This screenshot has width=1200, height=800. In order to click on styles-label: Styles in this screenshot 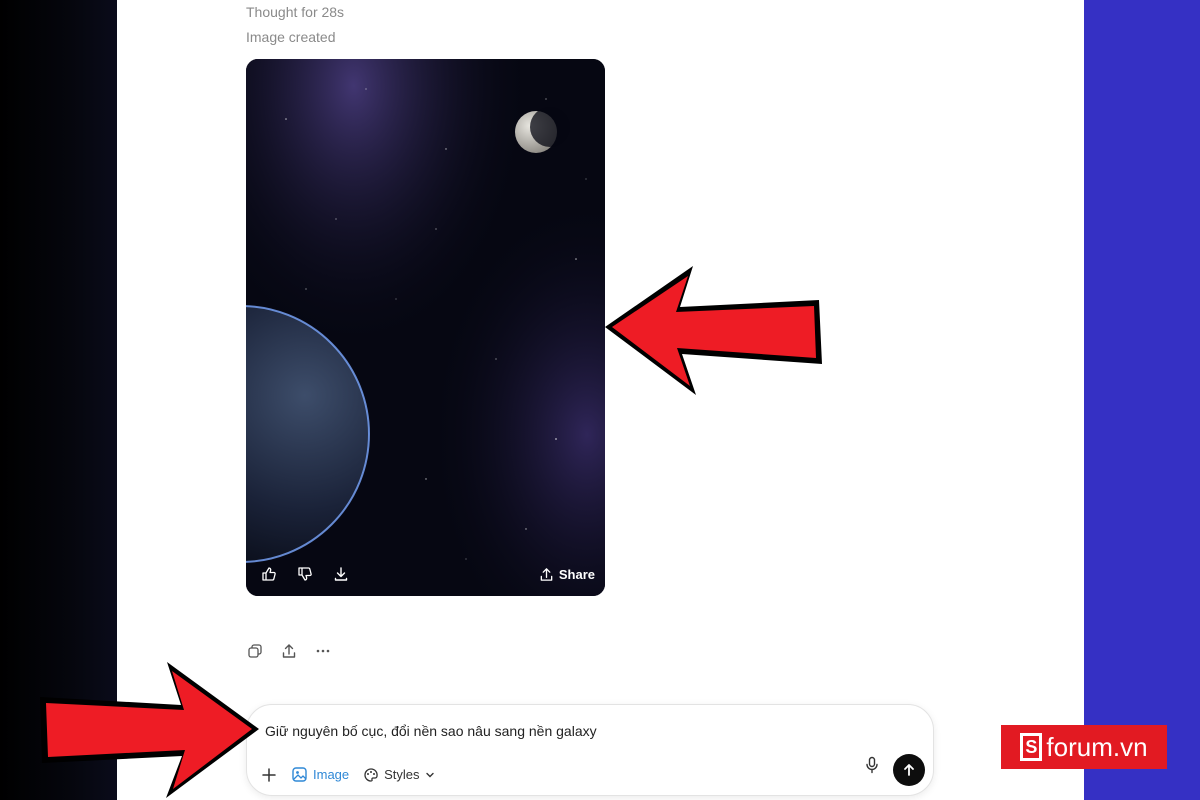, I will do `click(402, 774)`.